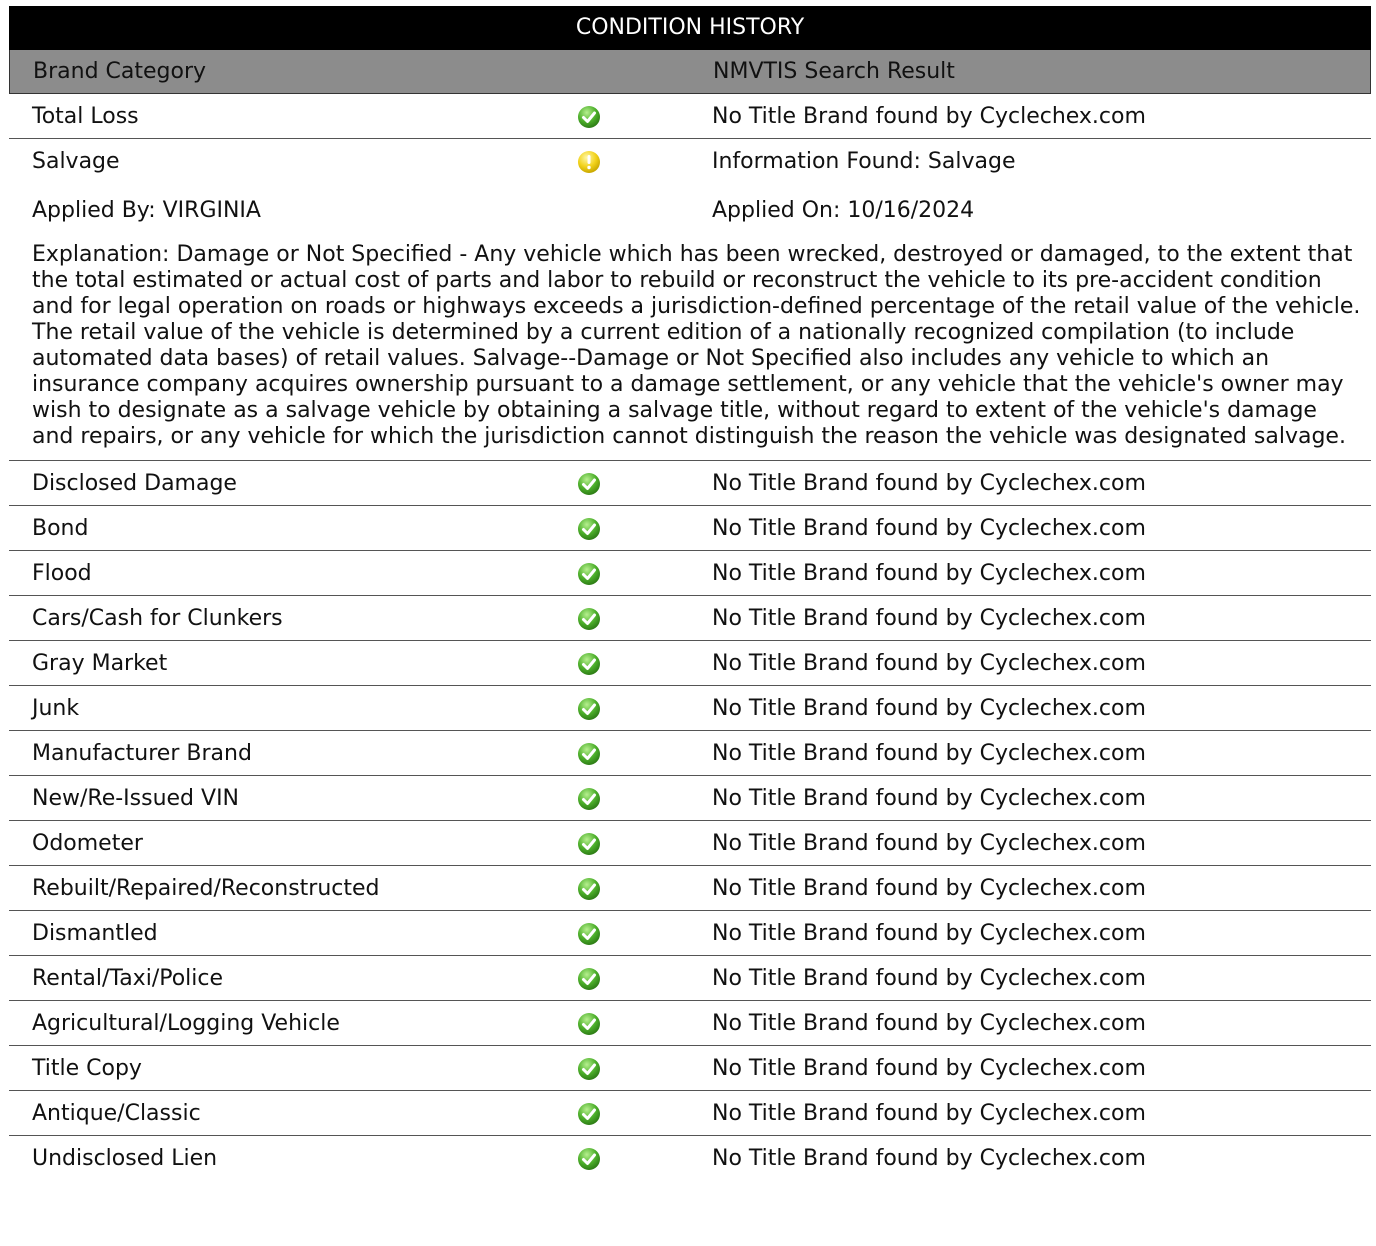 This screenshot has width=1376, height=1246. What do you see at coordinates (76, 161) in the screenshot?
I see `brand-category-cell: Salvage` at bounding box center [76, 161].